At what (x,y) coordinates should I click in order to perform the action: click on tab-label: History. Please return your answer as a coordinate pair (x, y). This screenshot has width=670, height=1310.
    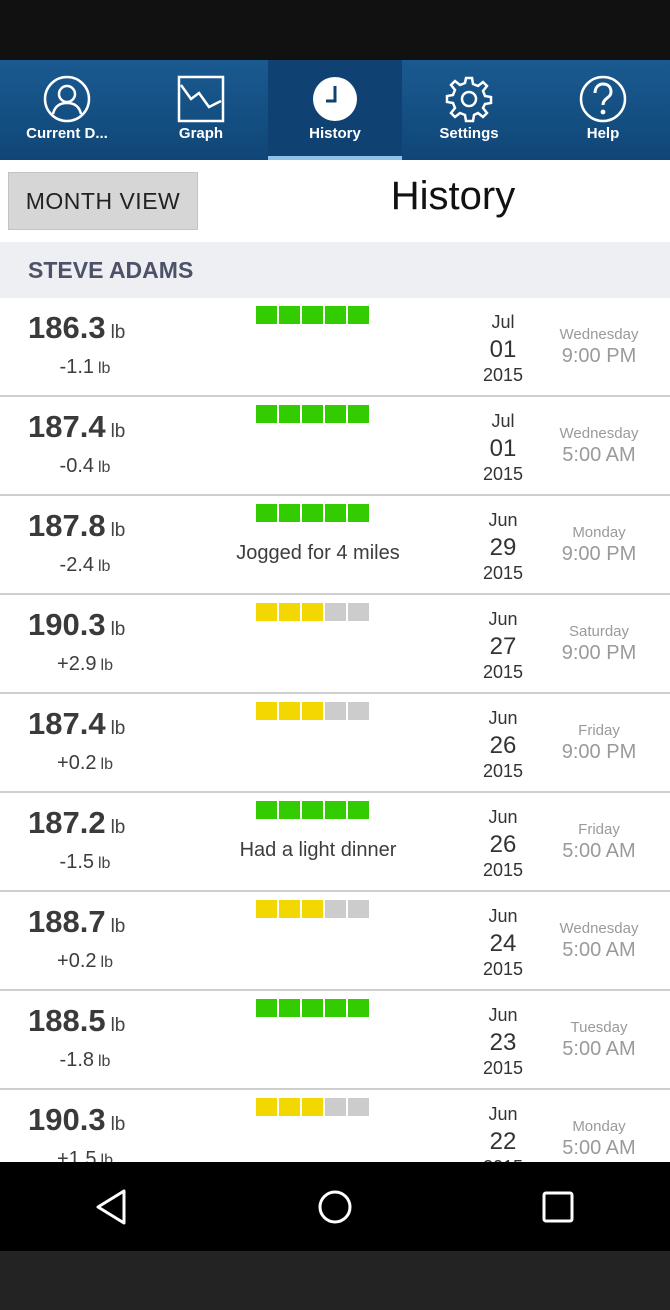
    Looking at the image, I should click on (335, 133).